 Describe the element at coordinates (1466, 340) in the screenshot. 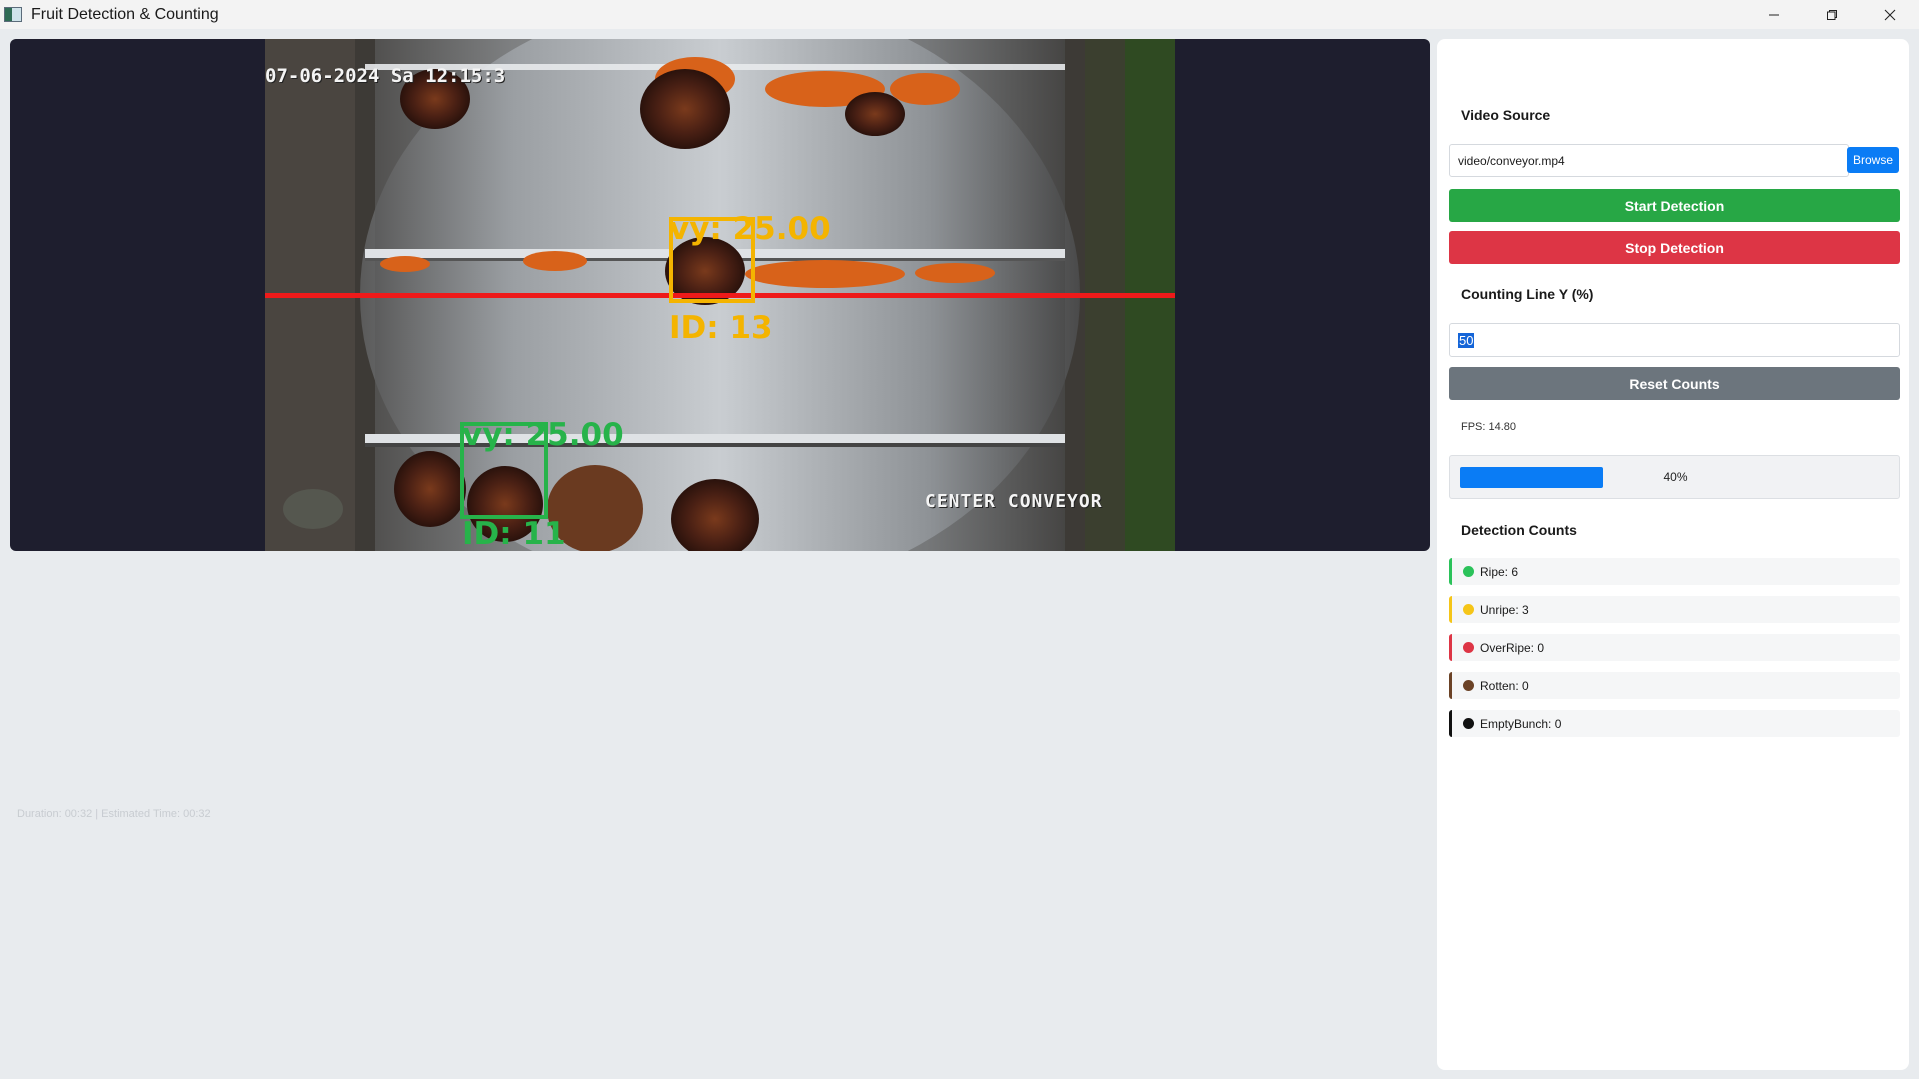

I see `counting-line-value: 50` at that location.